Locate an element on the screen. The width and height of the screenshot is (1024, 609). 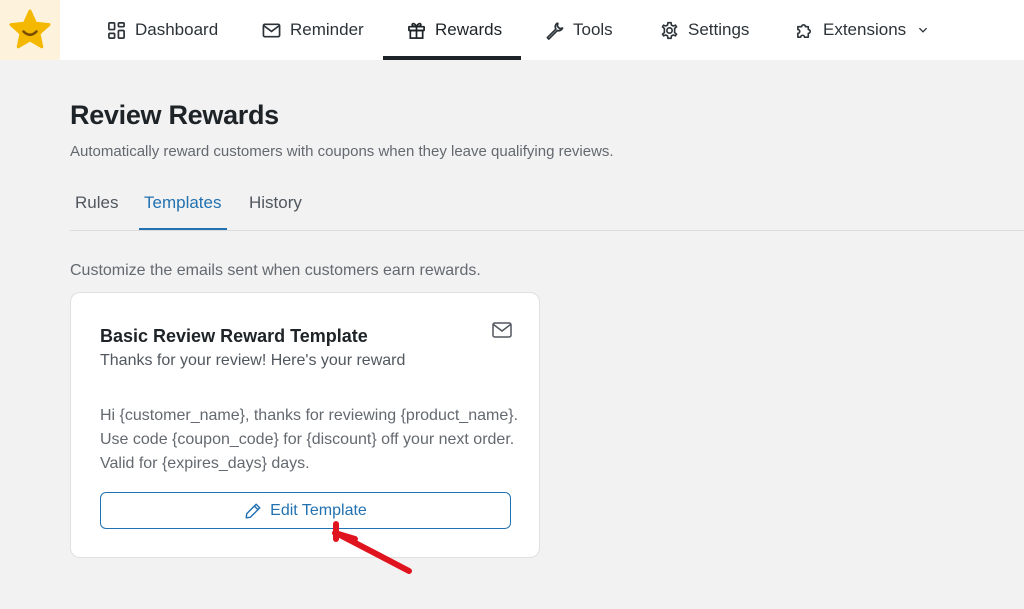
nav-tools: Tools is located at coordinates (579, 30).